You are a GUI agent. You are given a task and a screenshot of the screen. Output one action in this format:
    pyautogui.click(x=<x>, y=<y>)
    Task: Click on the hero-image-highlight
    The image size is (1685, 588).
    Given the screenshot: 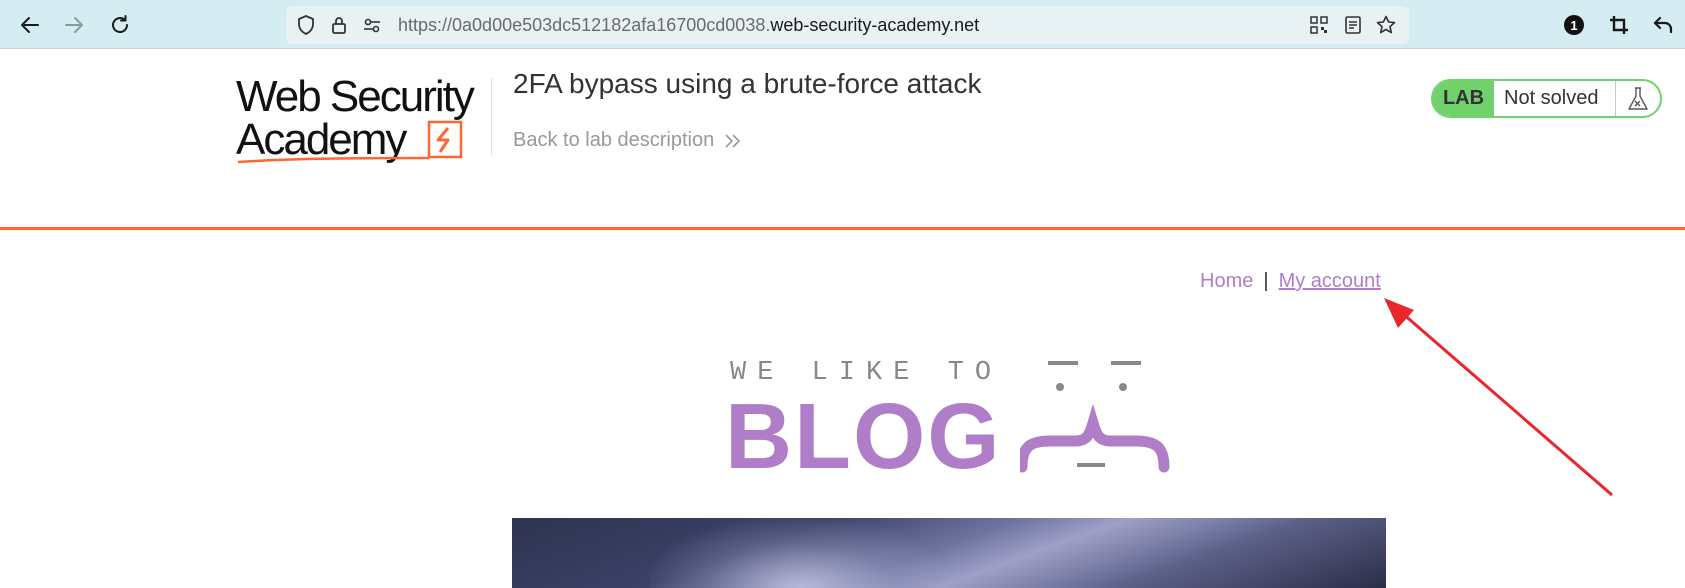 What is the action you would take?
    pyautogui.click(x=800, y=553)
    